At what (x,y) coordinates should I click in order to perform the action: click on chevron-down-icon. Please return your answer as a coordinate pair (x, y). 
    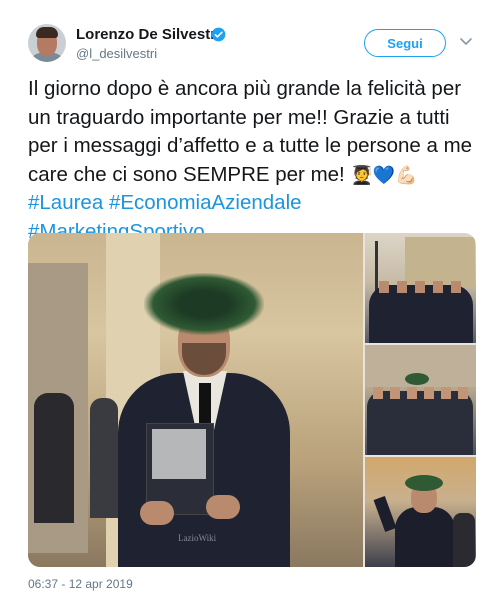
    Looking at the image, I should click on (466, 42).